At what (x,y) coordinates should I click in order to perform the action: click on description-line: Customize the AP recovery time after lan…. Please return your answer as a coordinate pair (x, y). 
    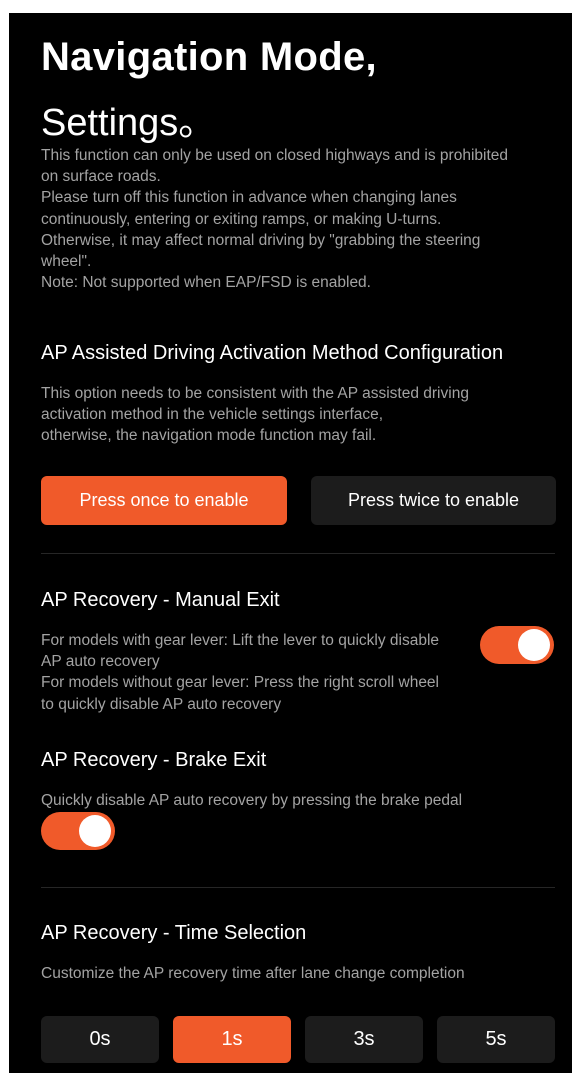
    Looking at the image, I should click on (253, 973).